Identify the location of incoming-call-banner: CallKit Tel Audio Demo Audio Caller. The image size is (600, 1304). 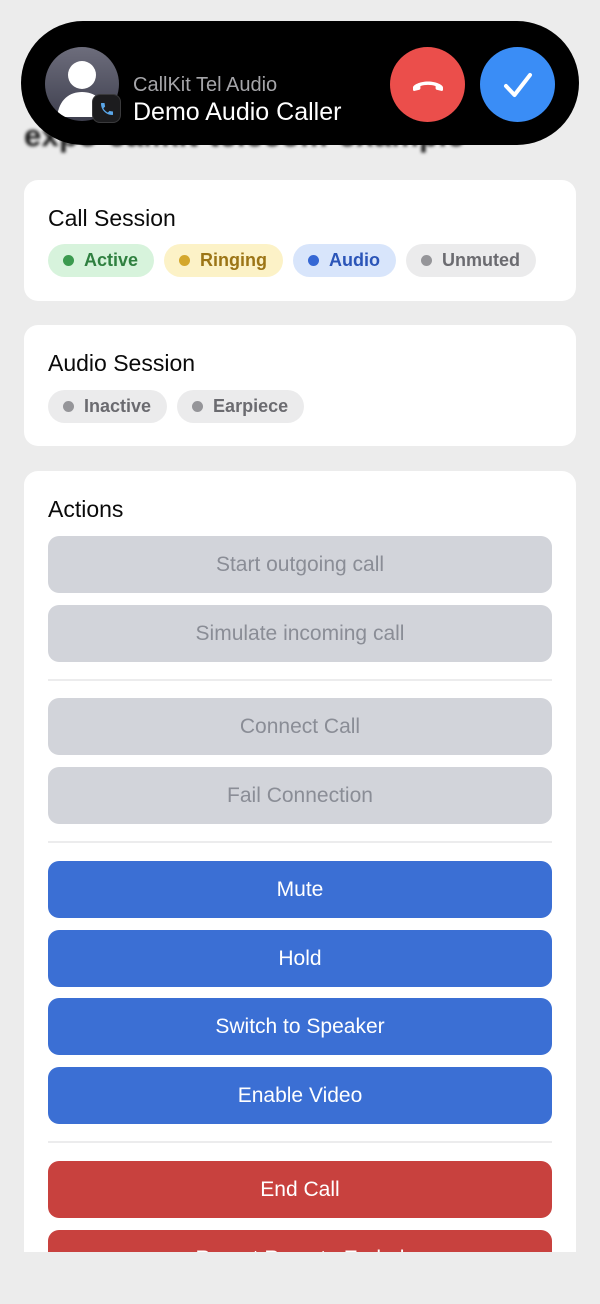
(300, 83).